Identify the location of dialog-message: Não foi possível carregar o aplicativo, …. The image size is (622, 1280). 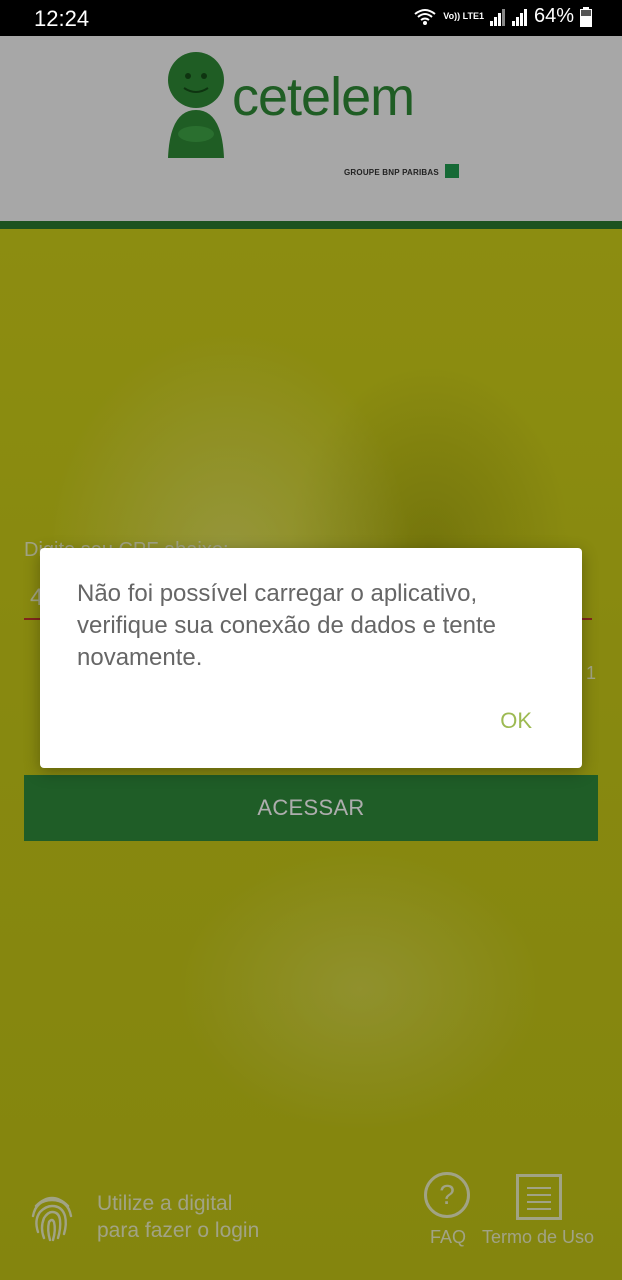
(286, 625).